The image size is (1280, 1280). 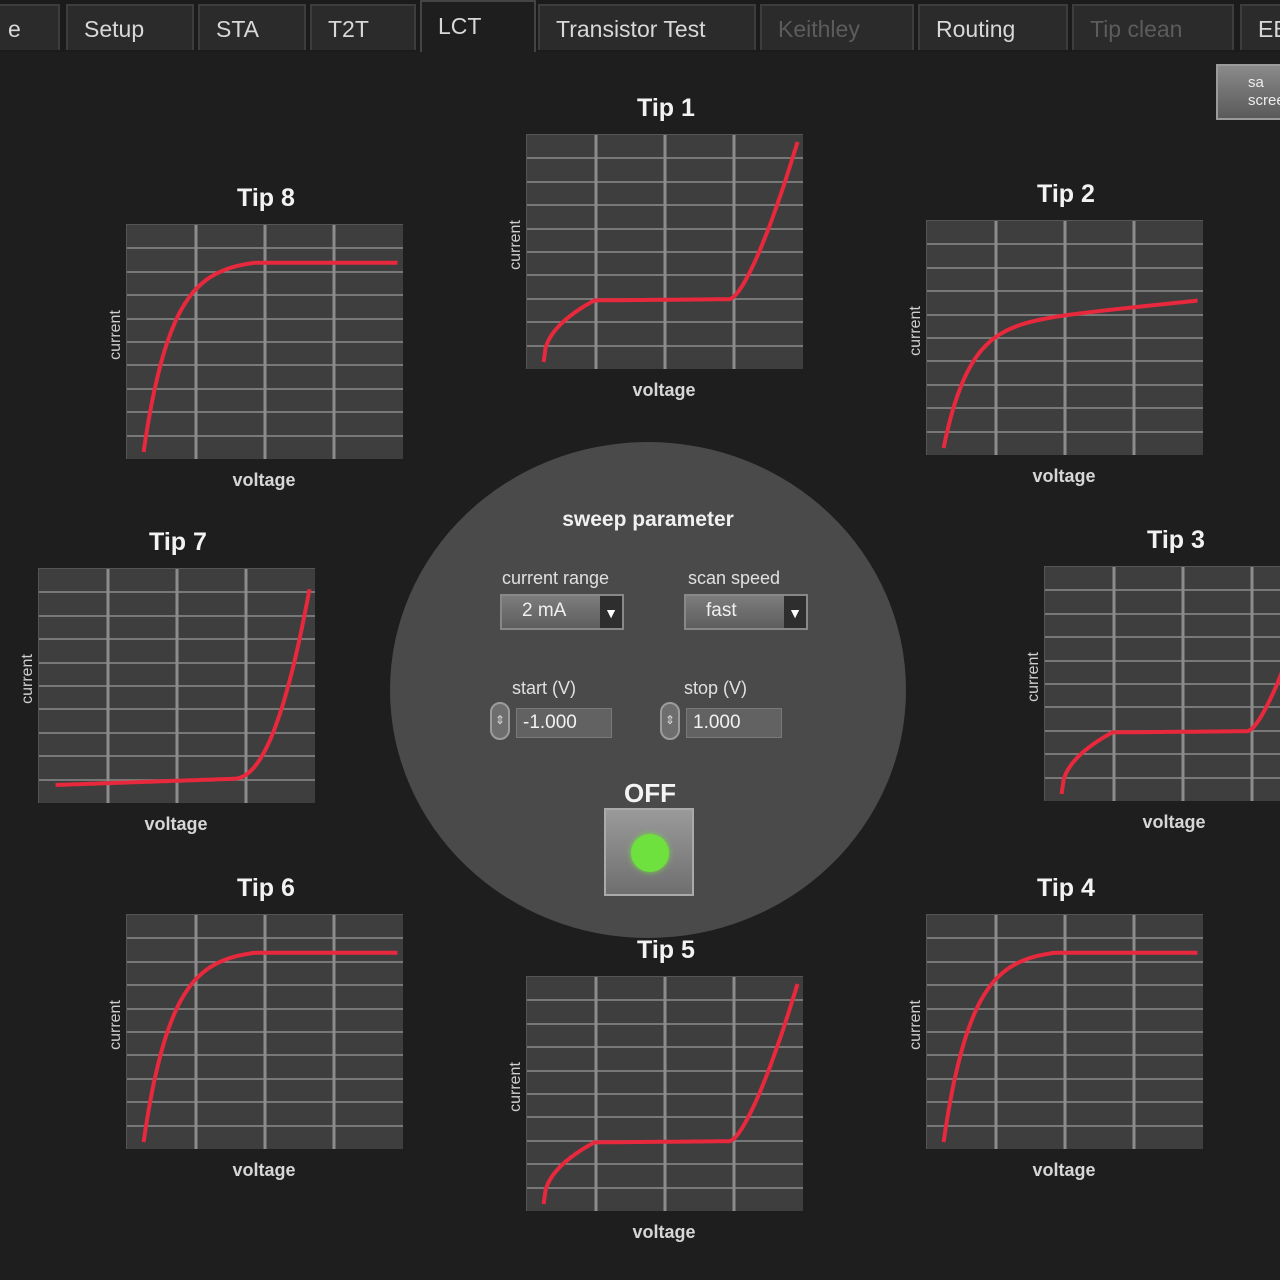 What do you see at coordinates (1066, 194) in the screenshot?
I see `tip-title: Tip 2` at bounding box center [1066, 194].